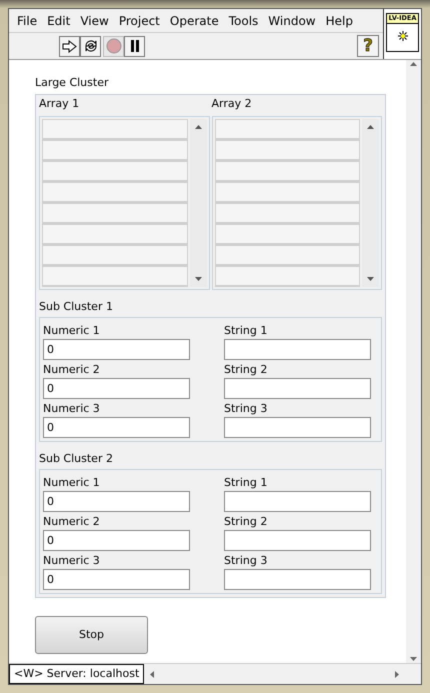 Image resolution: width=430 pixels, height=693 pixels. I want to click on subcluster-label: Sub Cluster 2, so click(76, 459).